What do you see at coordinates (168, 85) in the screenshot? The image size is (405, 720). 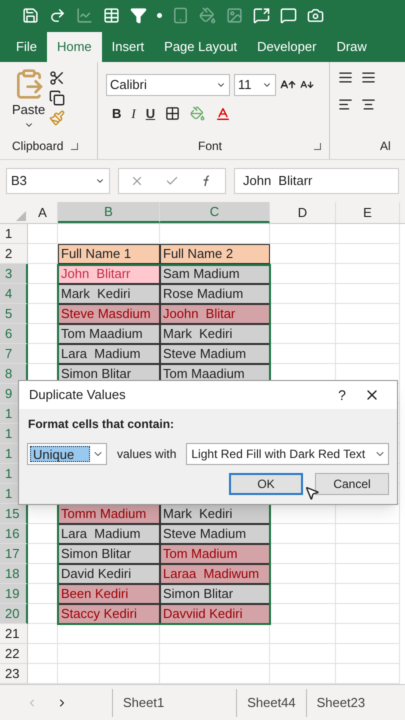 I see `font-name-field: Calibri` at bounding box center [168, 85].